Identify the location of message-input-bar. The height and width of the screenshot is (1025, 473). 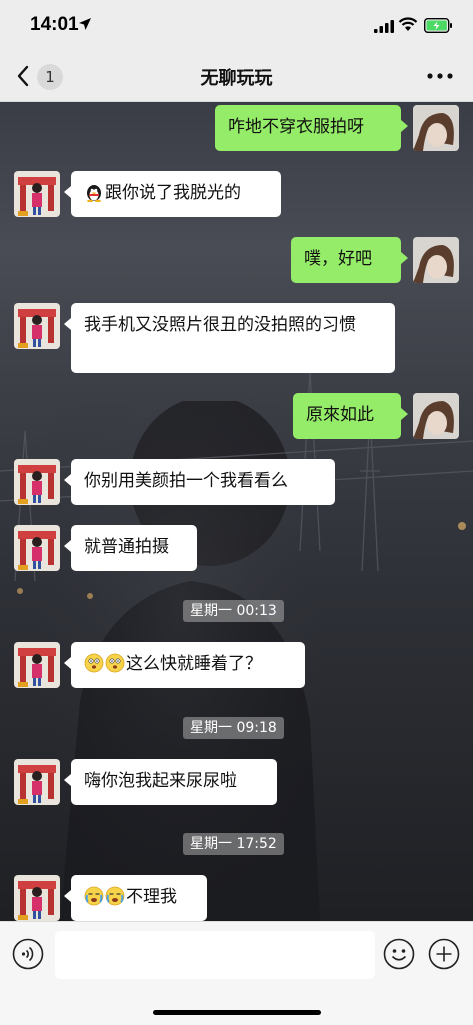
(236, 973).